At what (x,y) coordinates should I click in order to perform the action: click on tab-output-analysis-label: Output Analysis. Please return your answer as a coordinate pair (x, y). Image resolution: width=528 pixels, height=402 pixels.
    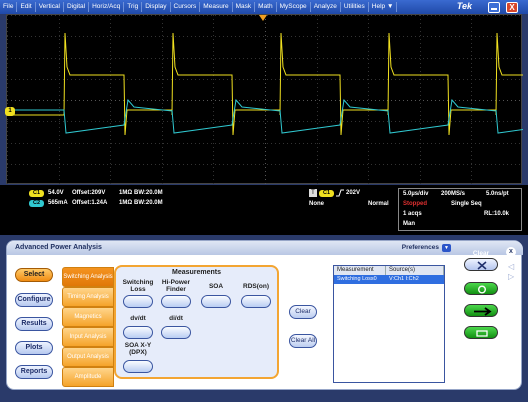
    Looking at the image, I should click on (88, 356).